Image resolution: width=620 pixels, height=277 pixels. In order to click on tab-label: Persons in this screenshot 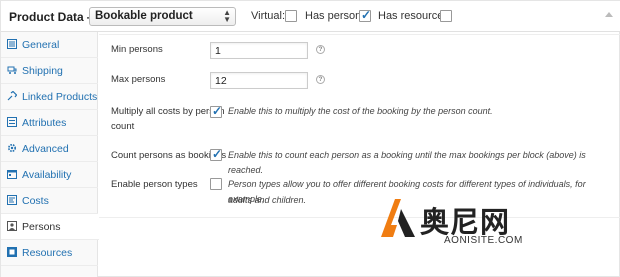, I will do `click(41, 227)`.